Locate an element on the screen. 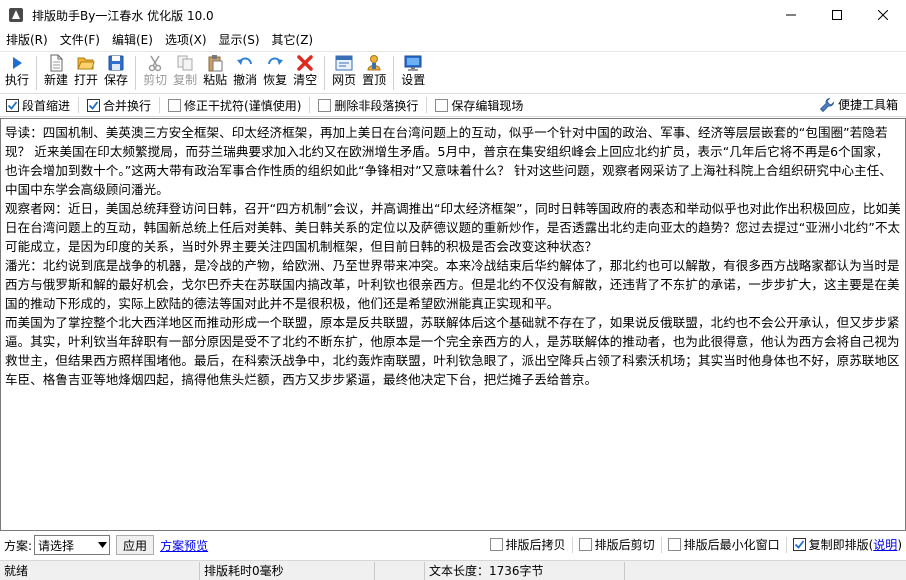 This screenshot has height=580, width=906. status-extra is located at coordinates (765, 571).